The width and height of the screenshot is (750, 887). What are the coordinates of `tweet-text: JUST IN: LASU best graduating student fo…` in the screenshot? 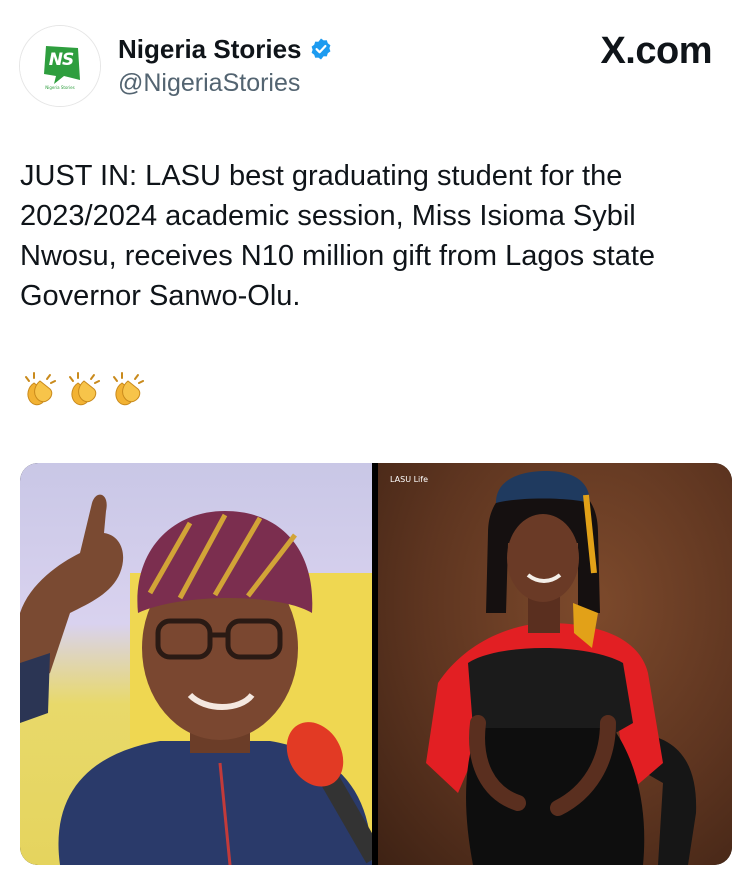 It's located at (338, 236).